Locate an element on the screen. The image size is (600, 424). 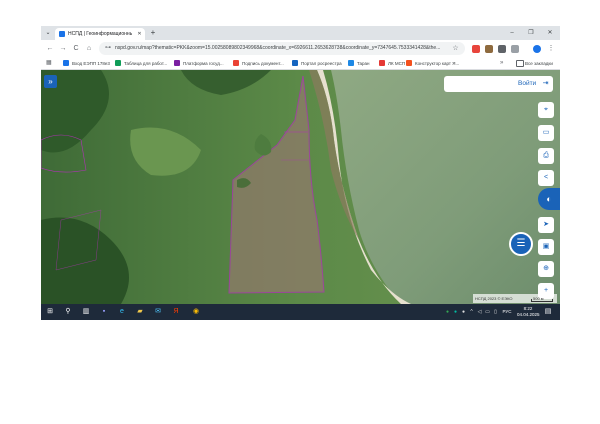
start-button: ⊞ is located at coordinates (50, 312).